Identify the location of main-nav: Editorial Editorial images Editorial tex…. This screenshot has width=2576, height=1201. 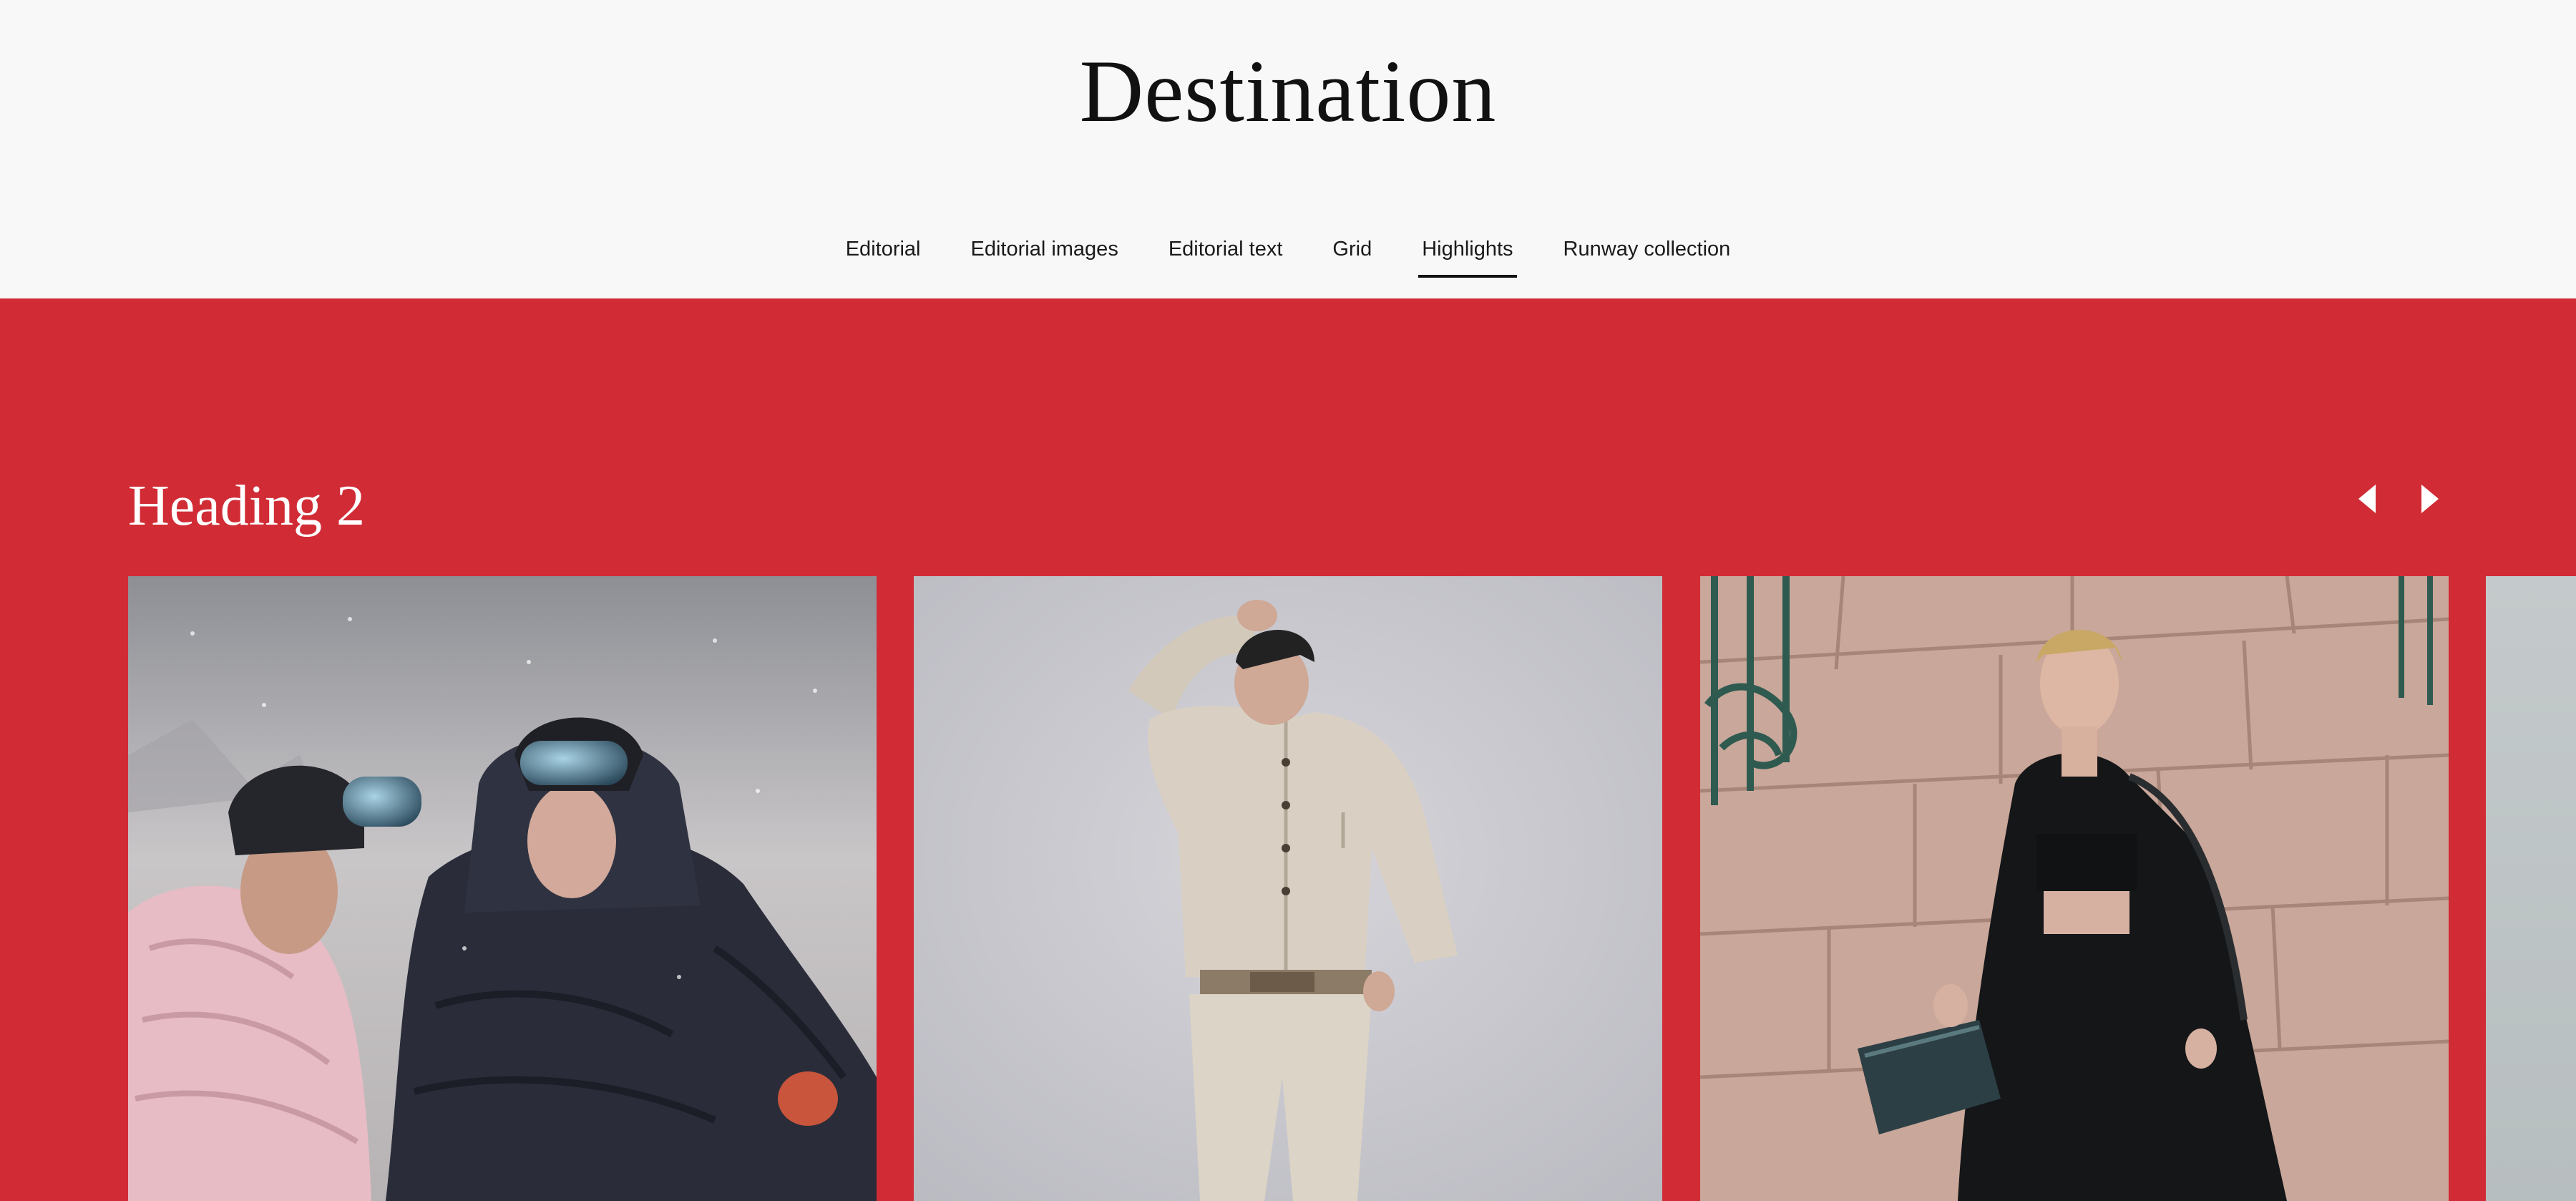
(1288, 253).